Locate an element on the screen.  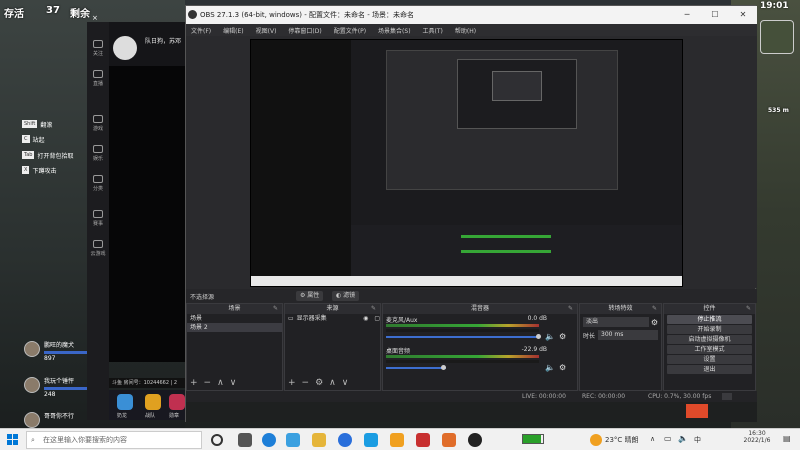
menu-view: 视图(V) is located at coordinates (266, 30).